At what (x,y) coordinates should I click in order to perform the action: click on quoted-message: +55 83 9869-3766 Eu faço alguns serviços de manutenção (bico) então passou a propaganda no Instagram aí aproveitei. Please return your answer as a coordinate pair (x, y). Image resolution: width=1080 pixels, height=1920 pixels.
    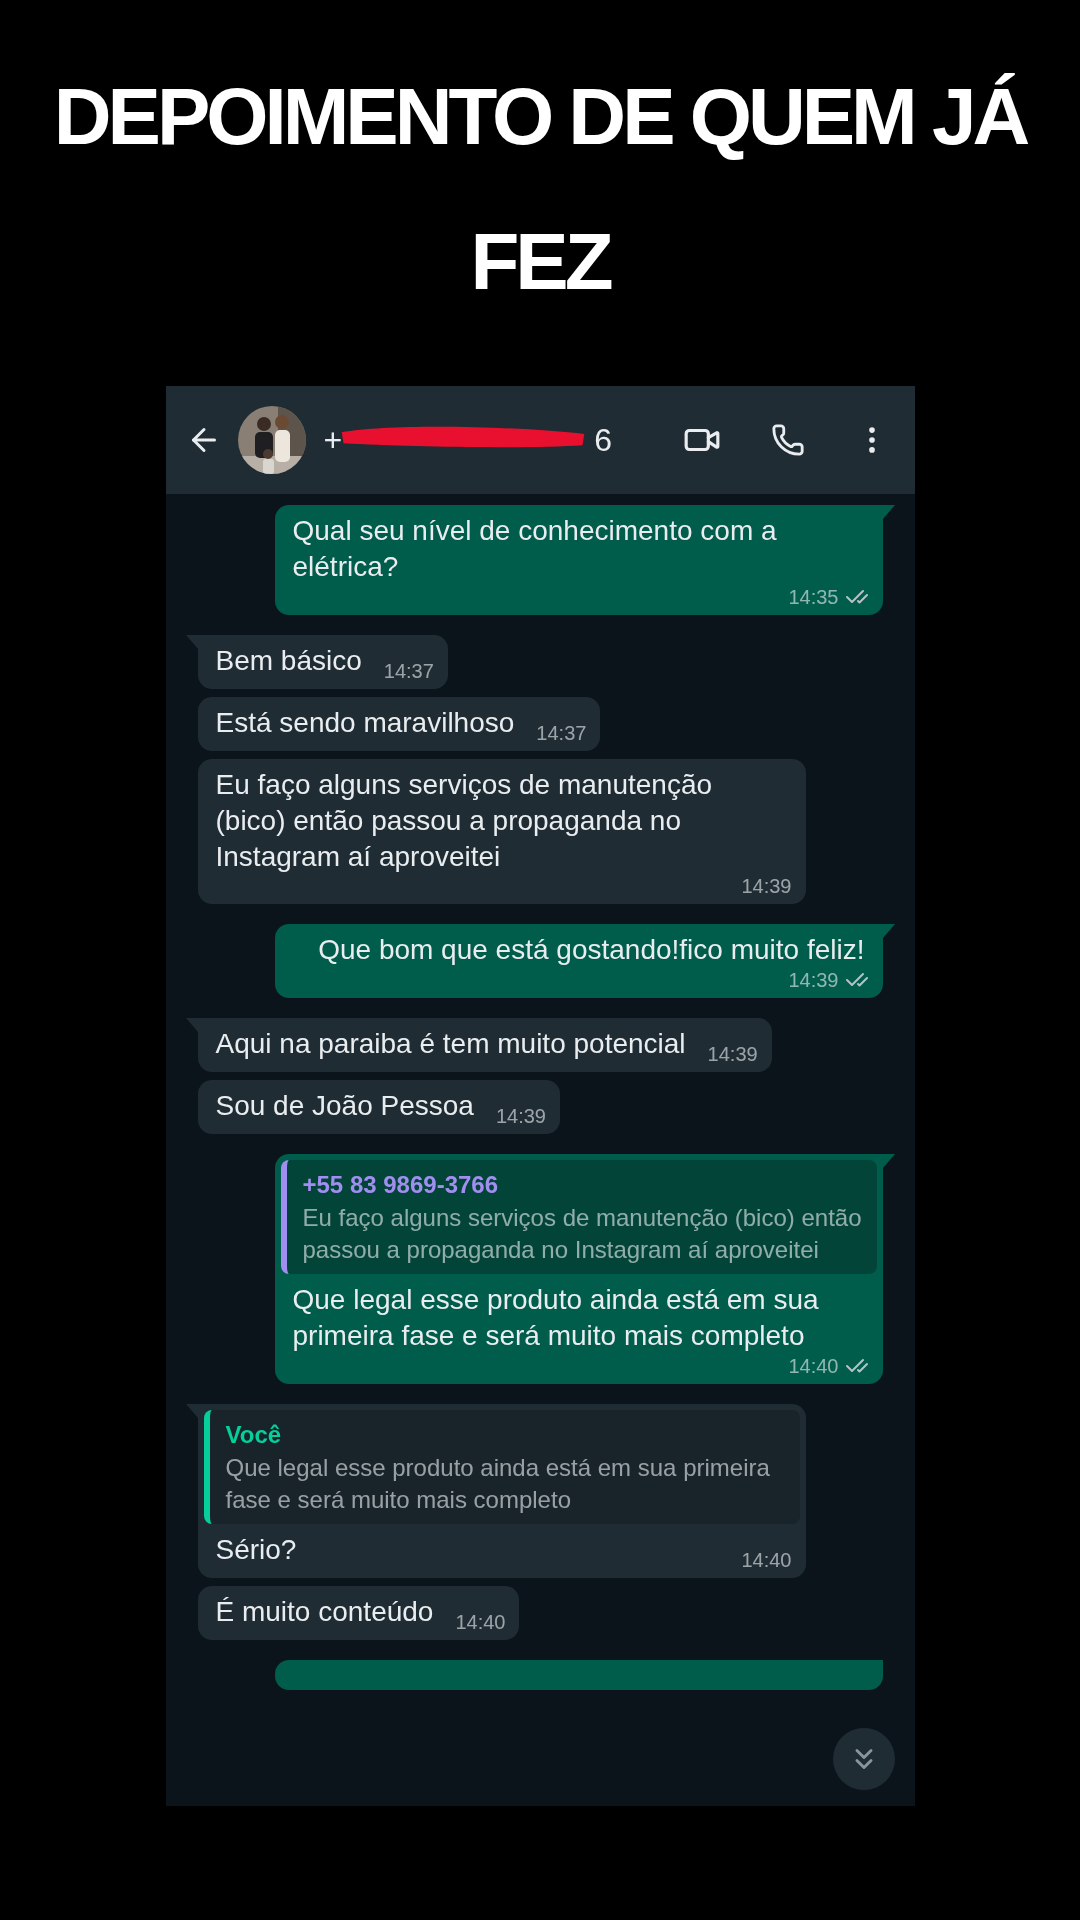
    Looking at the image, I should click on (578, 1217).